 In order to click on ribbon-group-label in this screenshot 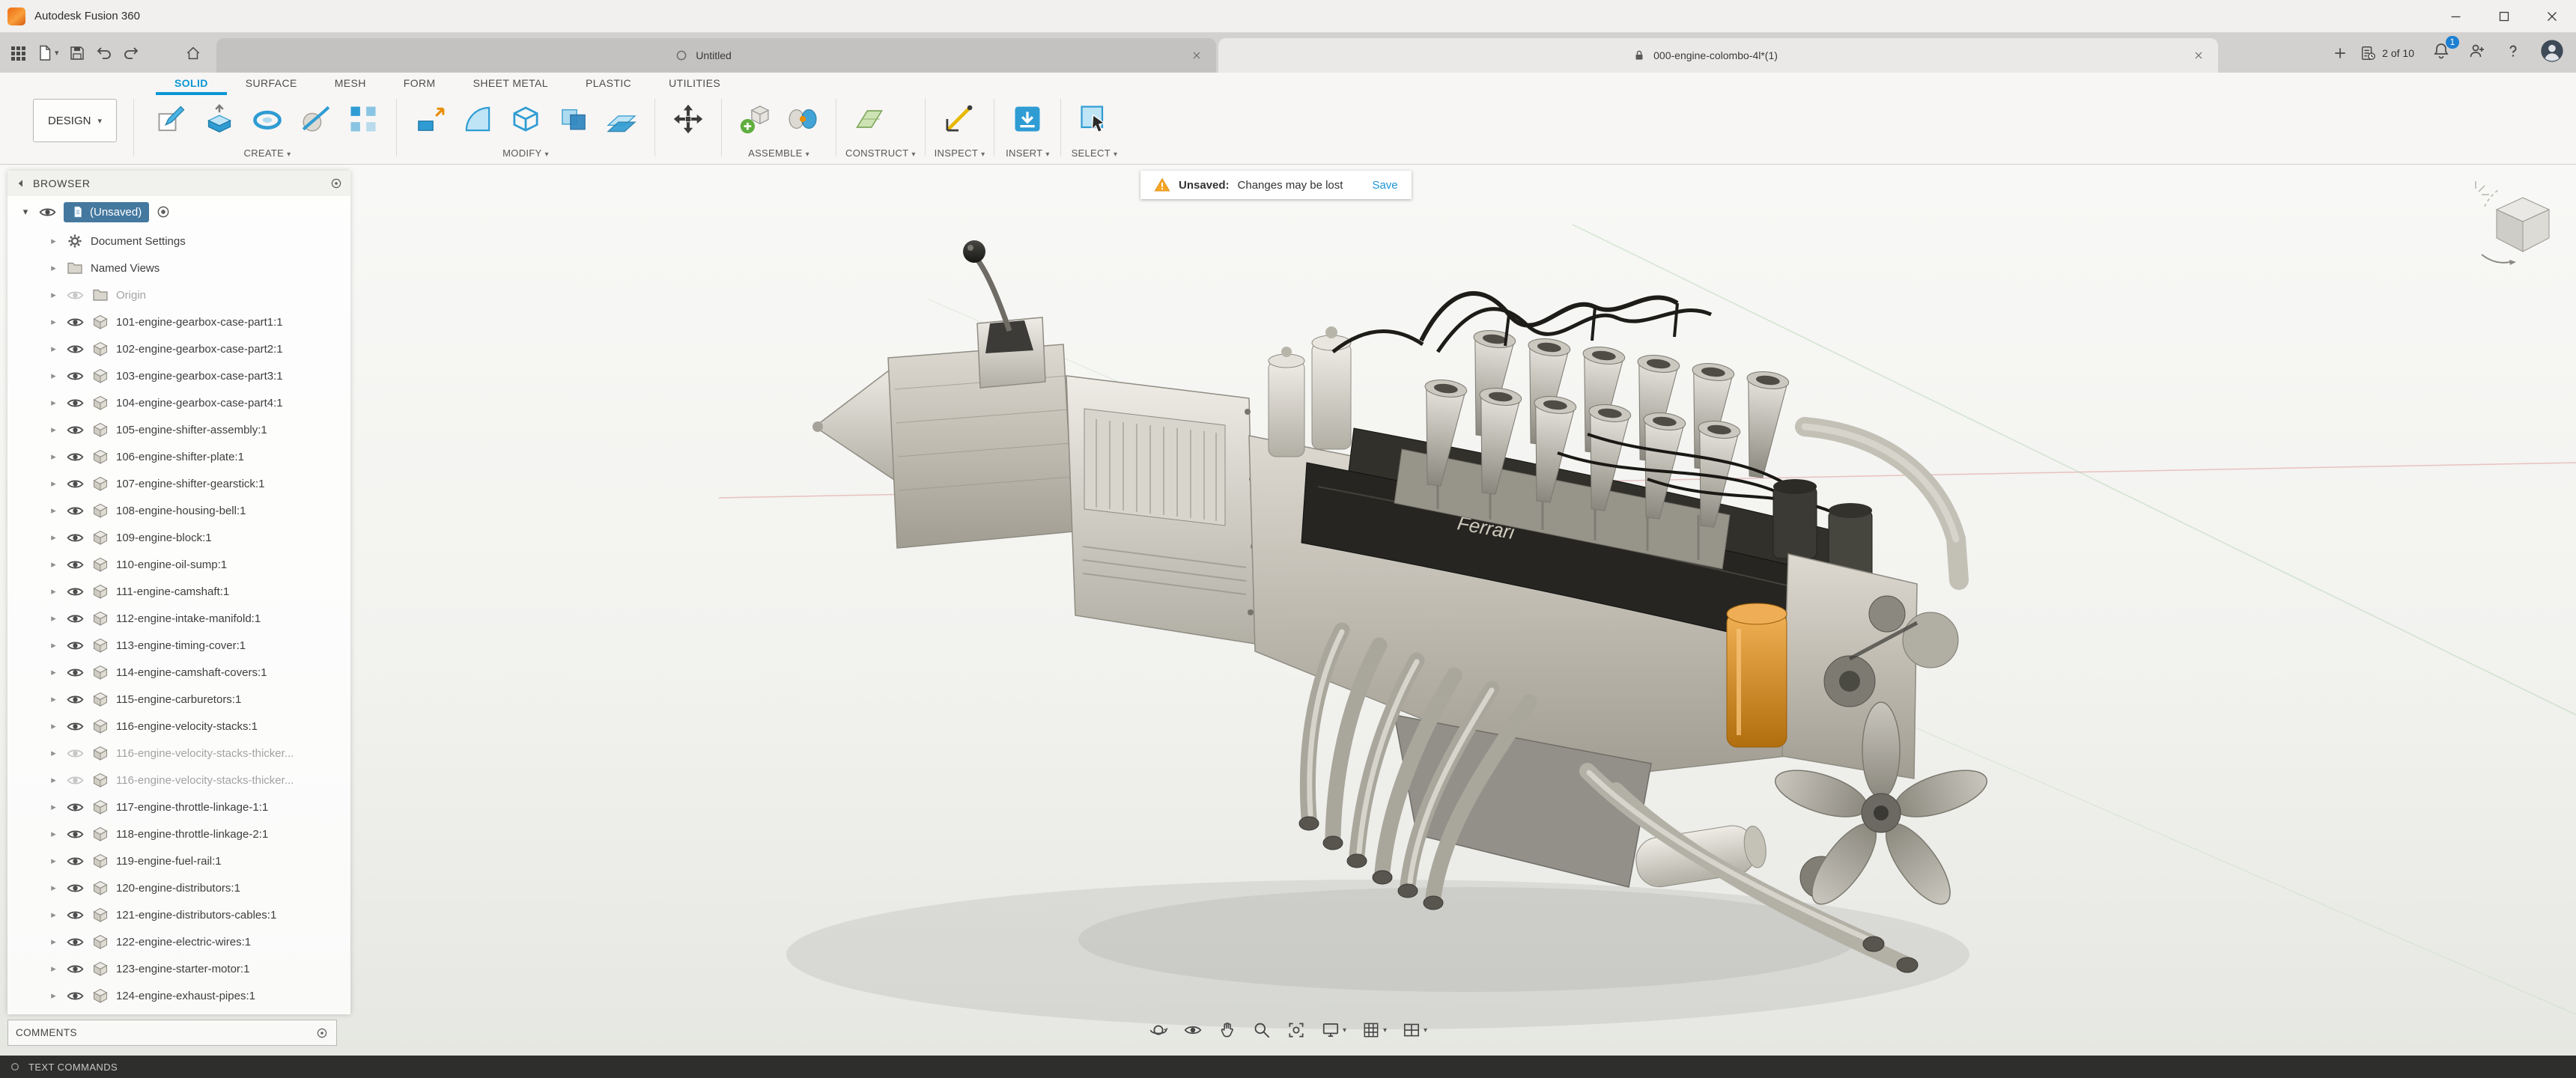, I will do `click(688, 161)`.